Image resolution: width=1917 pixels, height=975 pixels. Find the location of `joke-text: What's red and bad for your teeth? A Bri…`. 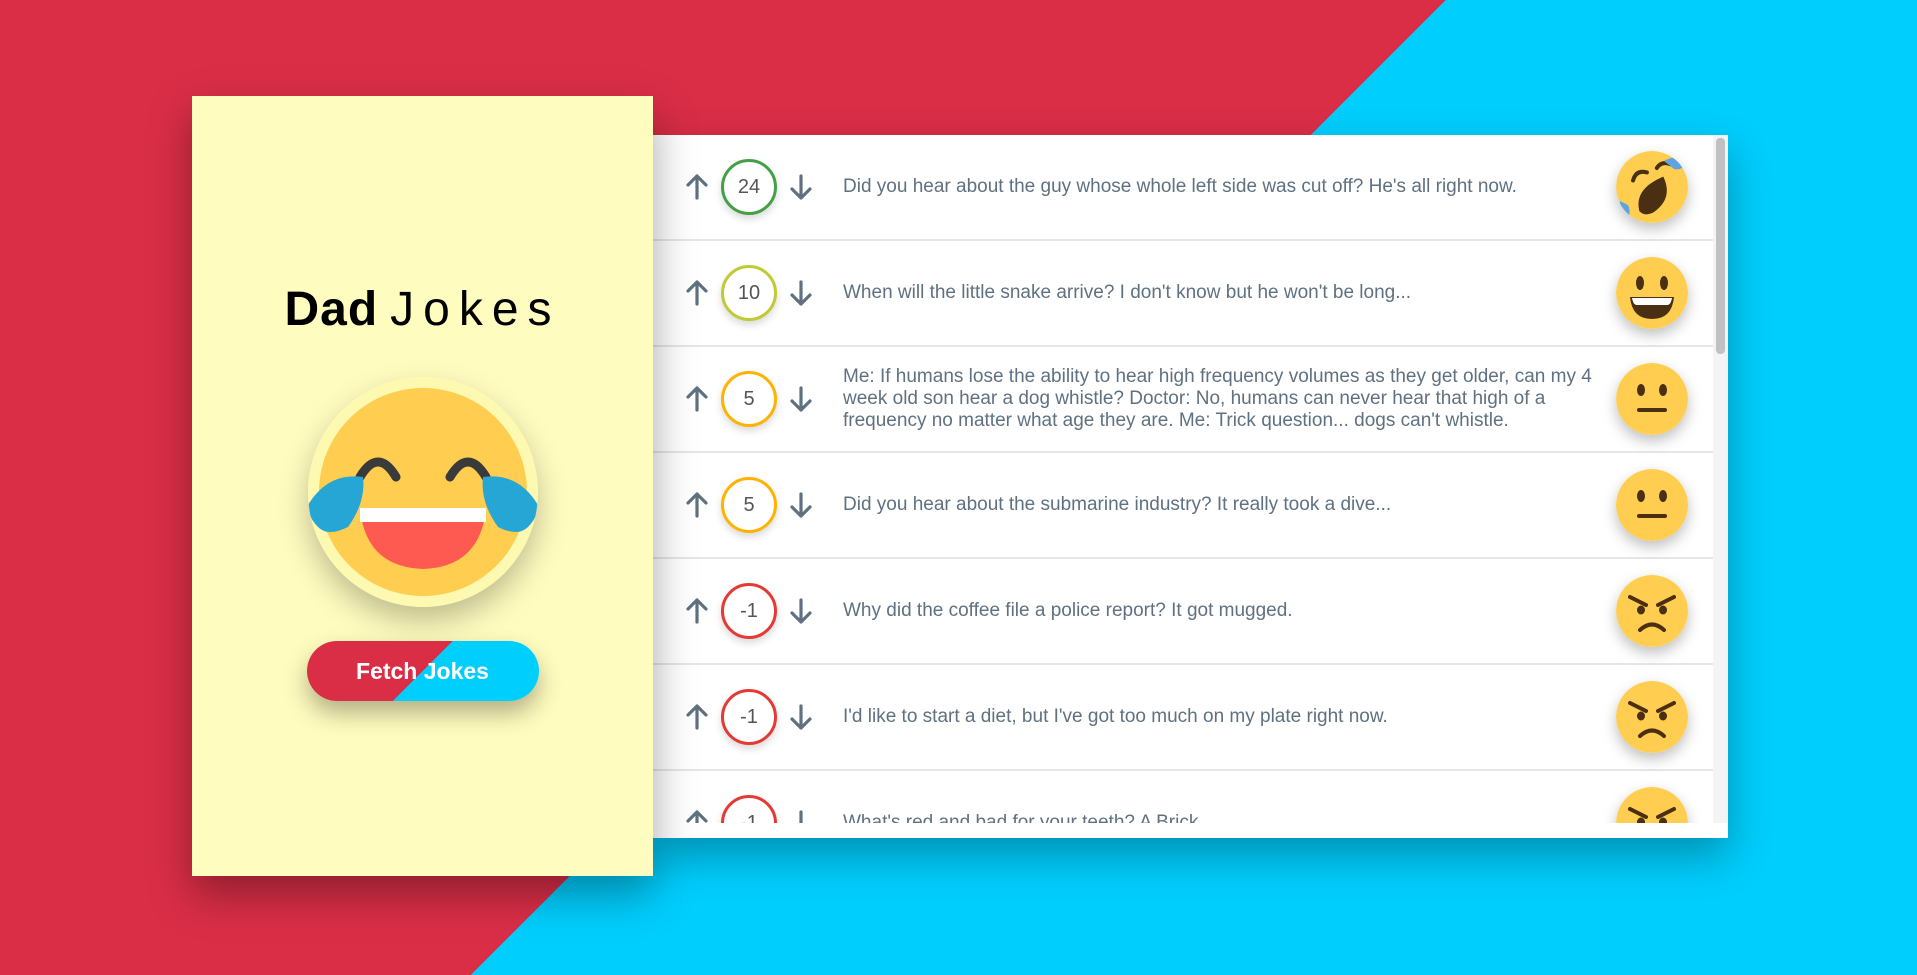

joke-text: What's red and bad for your teeth? A Bri… is located at coordinates (1023, 817).